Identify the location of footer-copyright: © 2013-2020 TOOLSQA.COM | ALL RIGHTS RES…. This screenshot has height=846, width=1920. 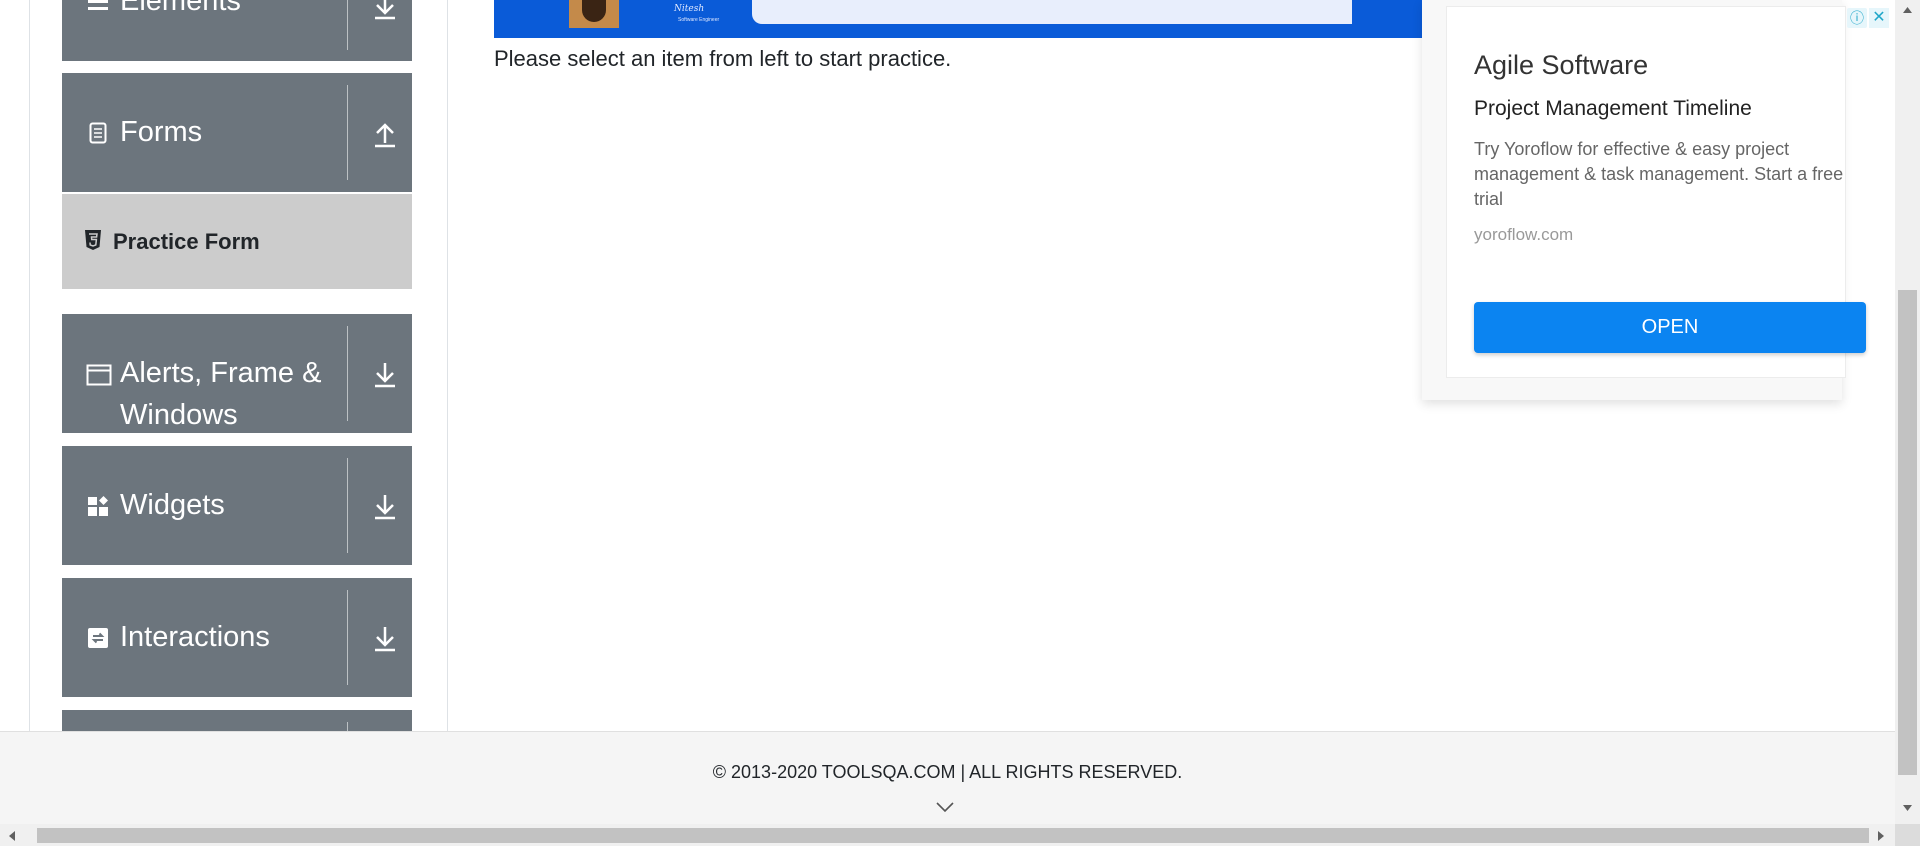
(947, 772).